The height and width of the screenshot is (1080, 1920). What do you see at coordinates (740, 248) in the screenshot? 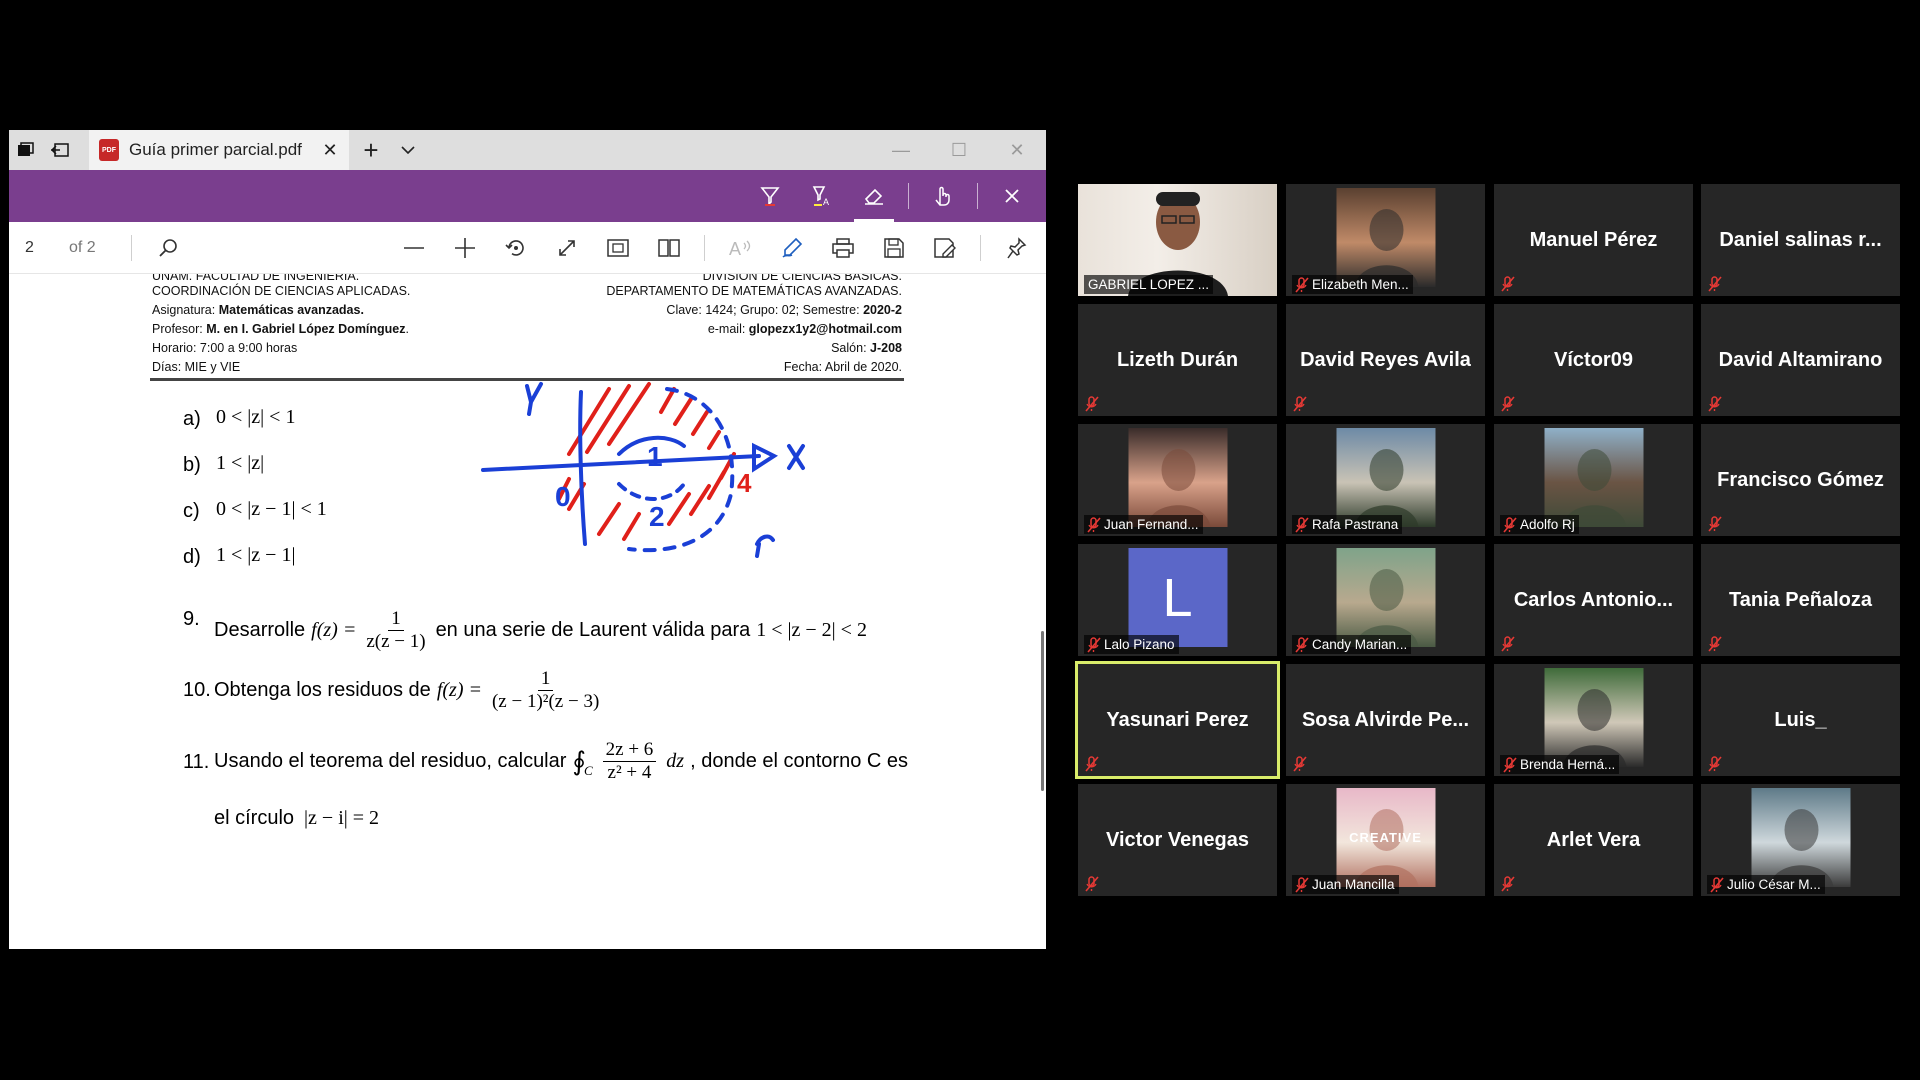
I see `read-aloud-icon: A` at bounding box center [740, 248].